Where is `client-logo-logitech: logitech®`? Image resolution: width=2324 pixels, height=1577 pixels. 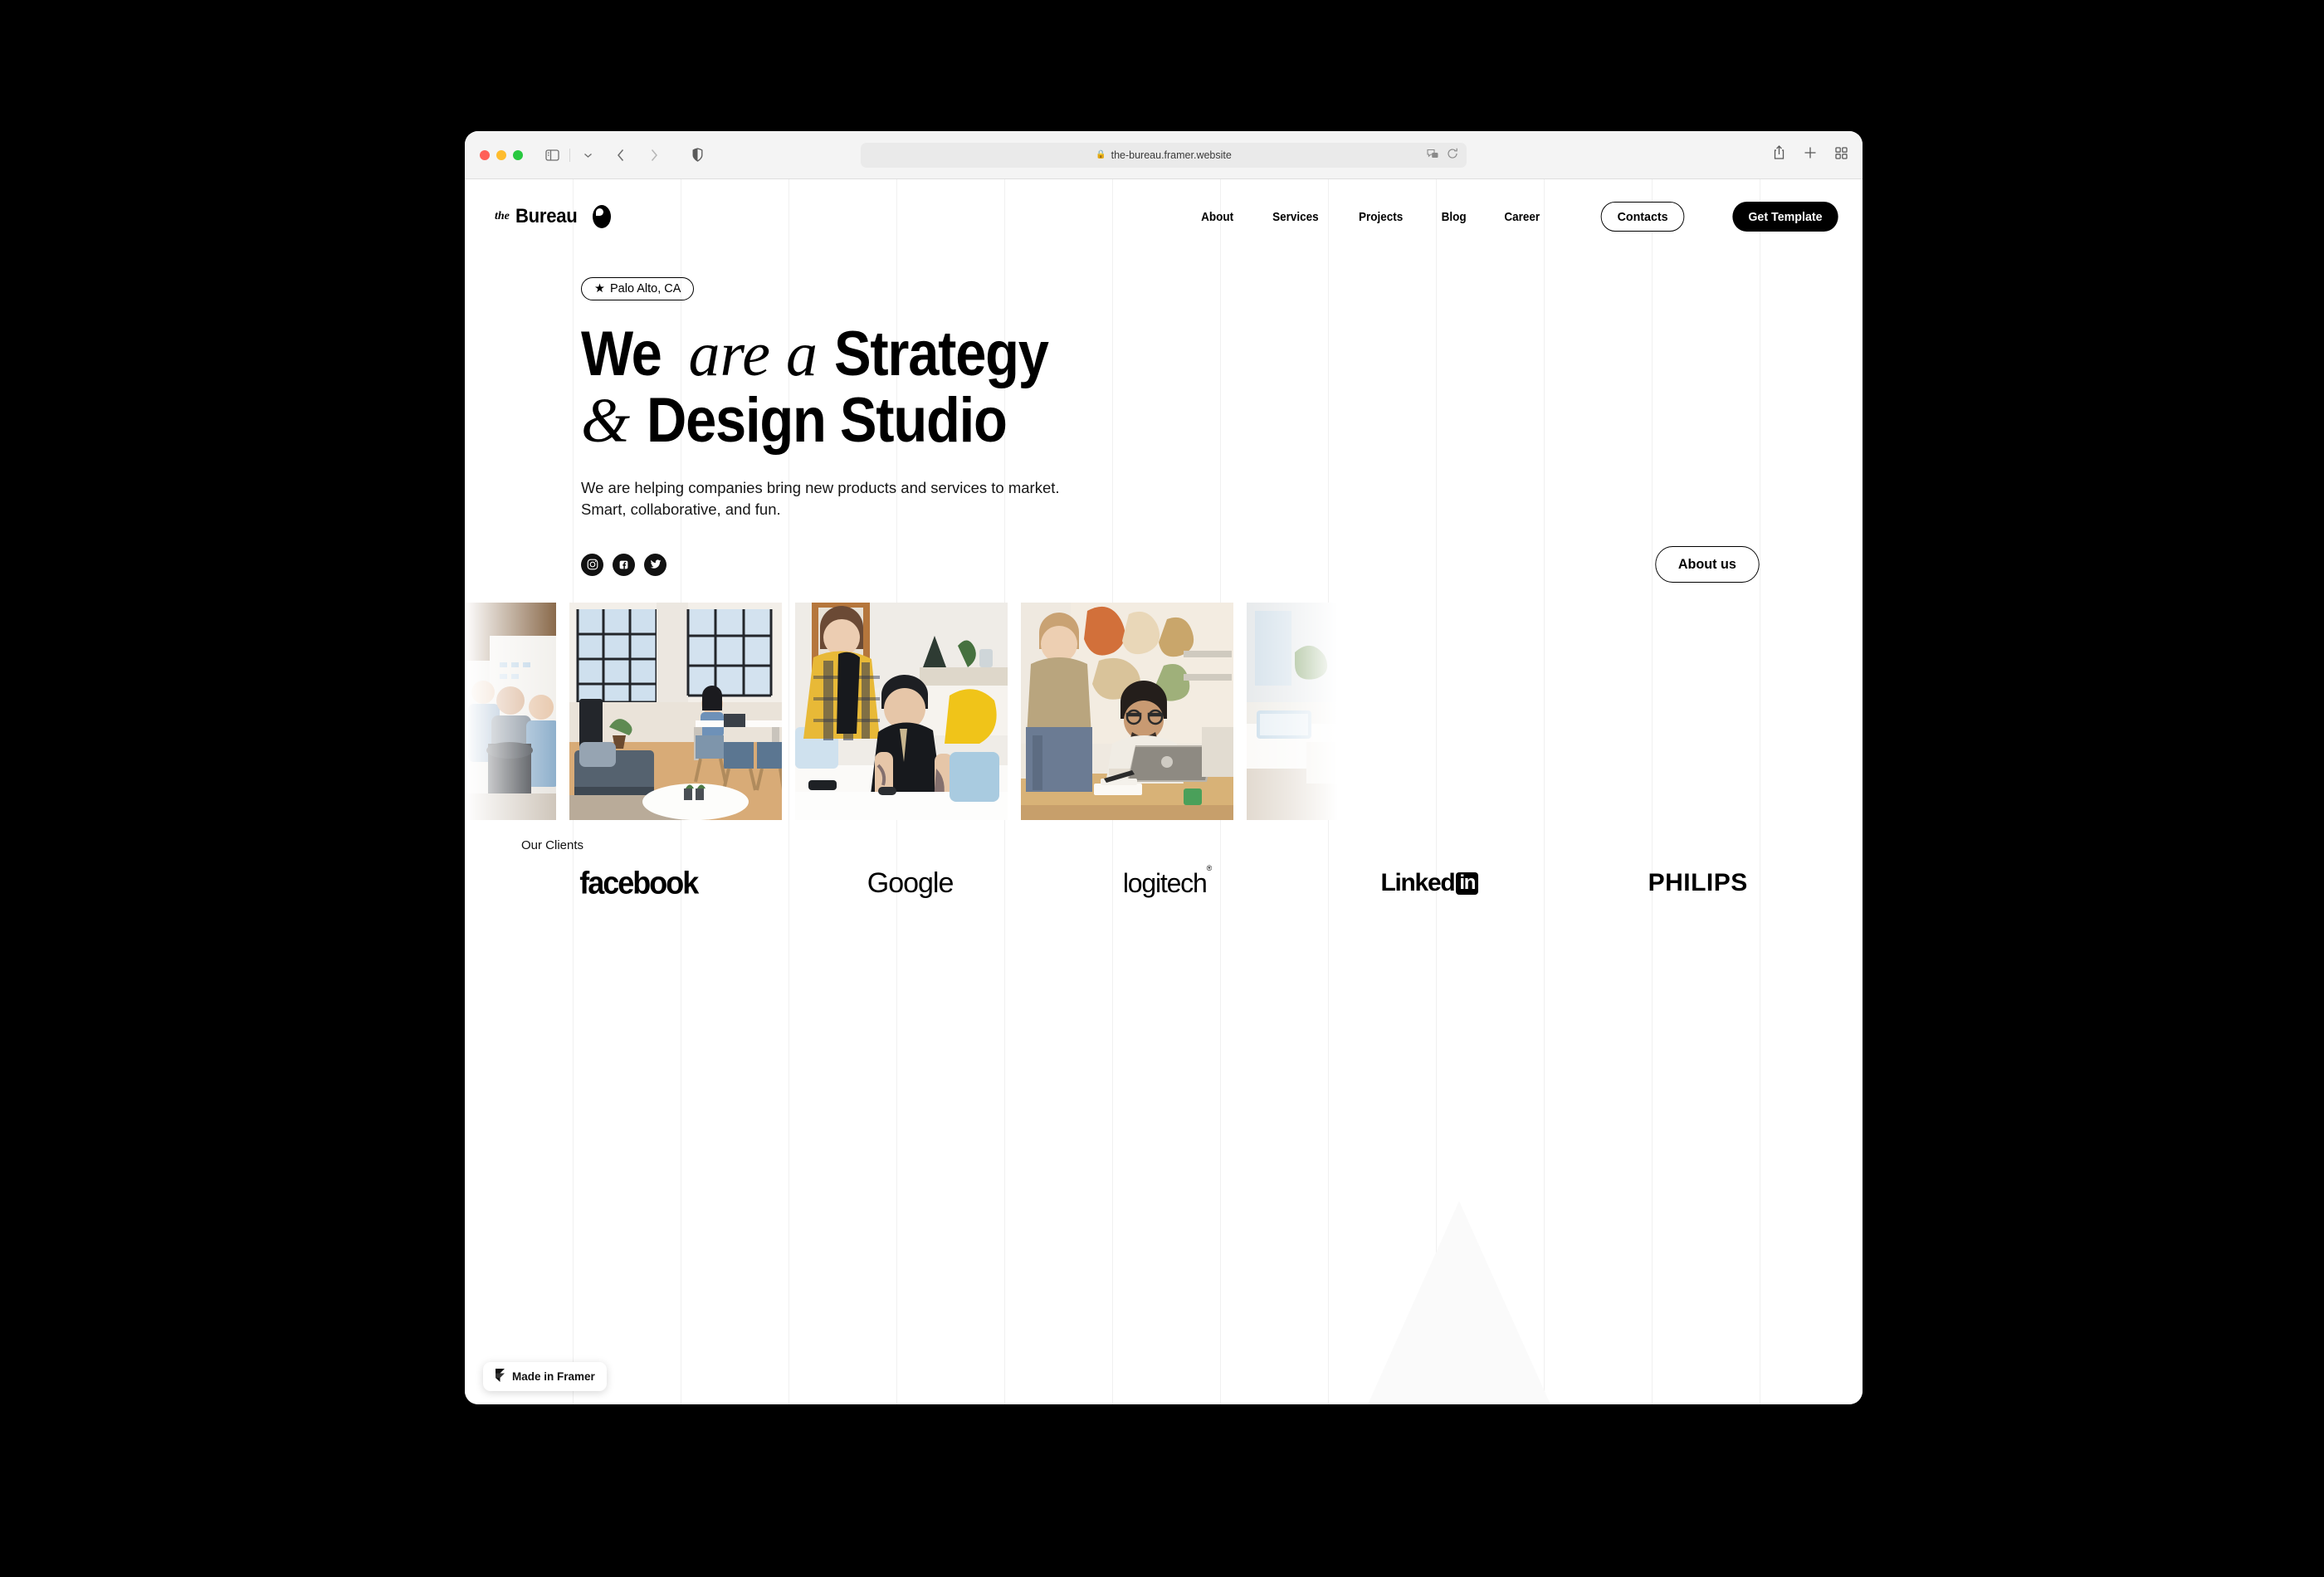 client-logo-logitech: logitech® is located at coordinates (1167, 881).